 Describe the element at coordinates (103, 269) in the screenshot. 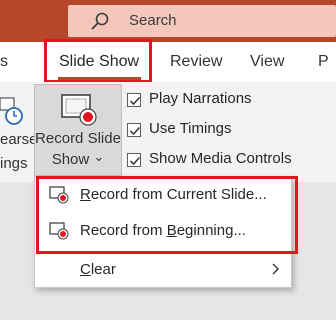

I see `menu-item-suffix: lear` at that location.